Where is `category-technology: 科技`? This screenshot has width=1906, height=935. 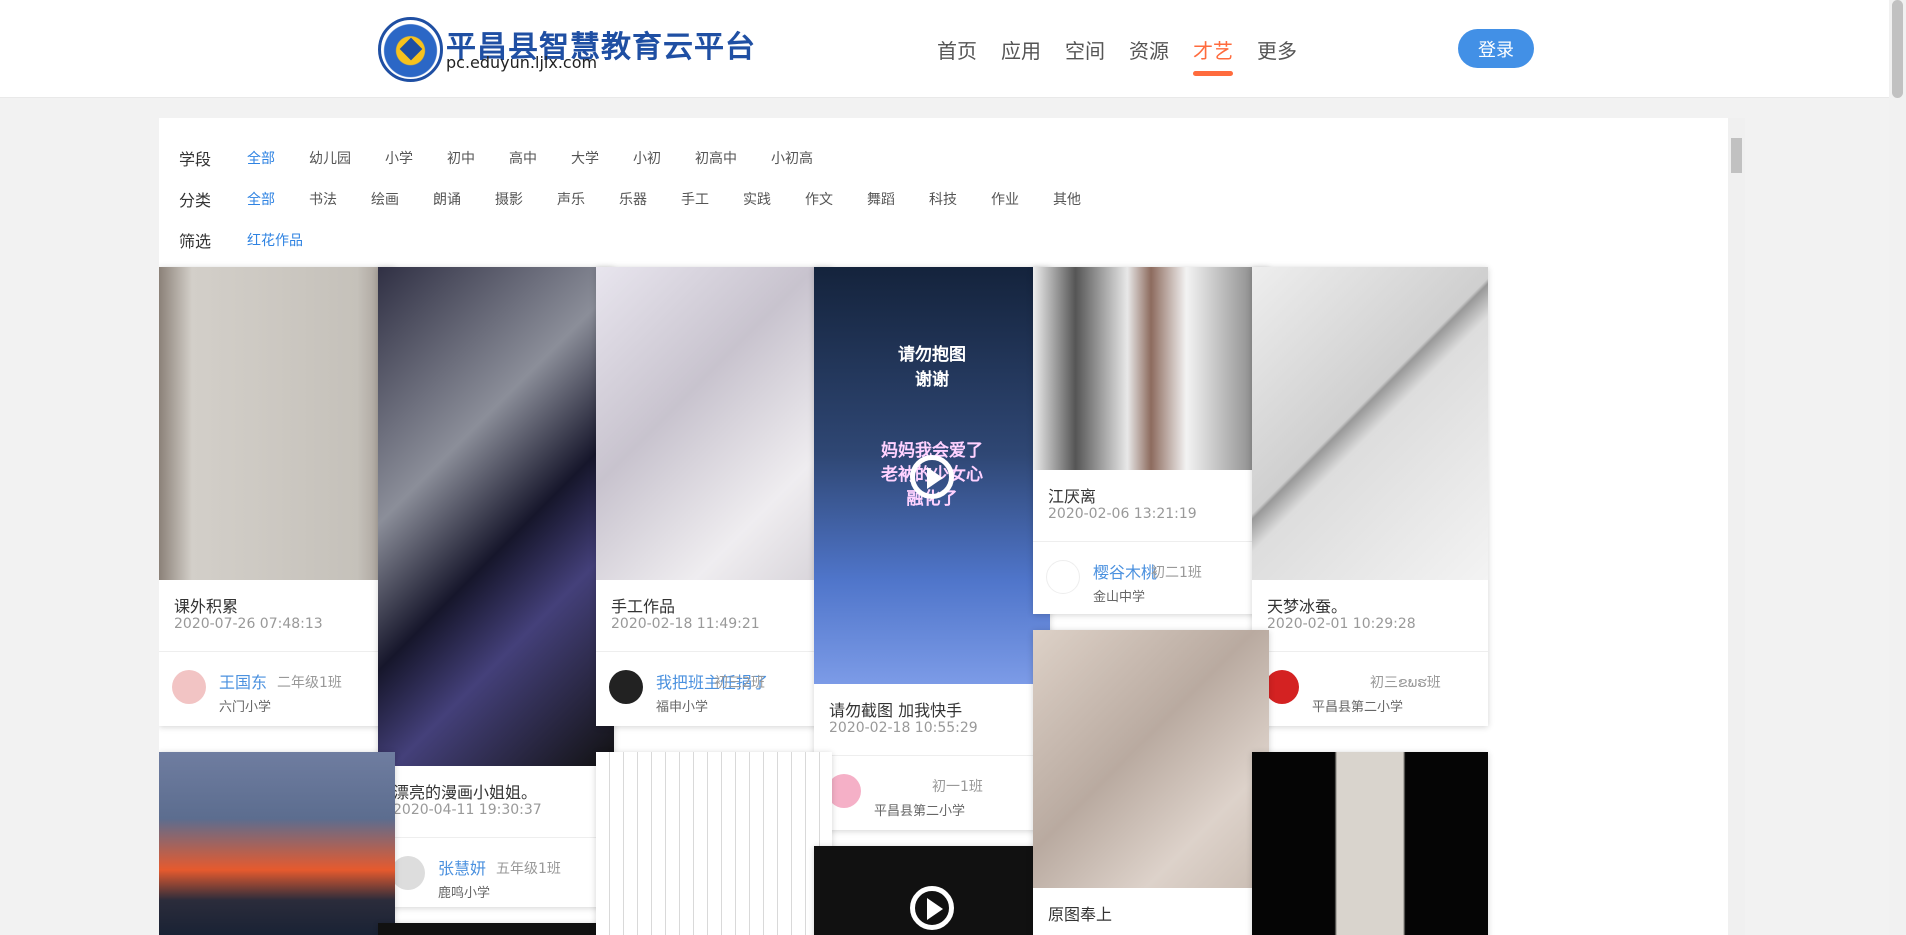 category-technology: 科技 is located at coordinates (943, 199).